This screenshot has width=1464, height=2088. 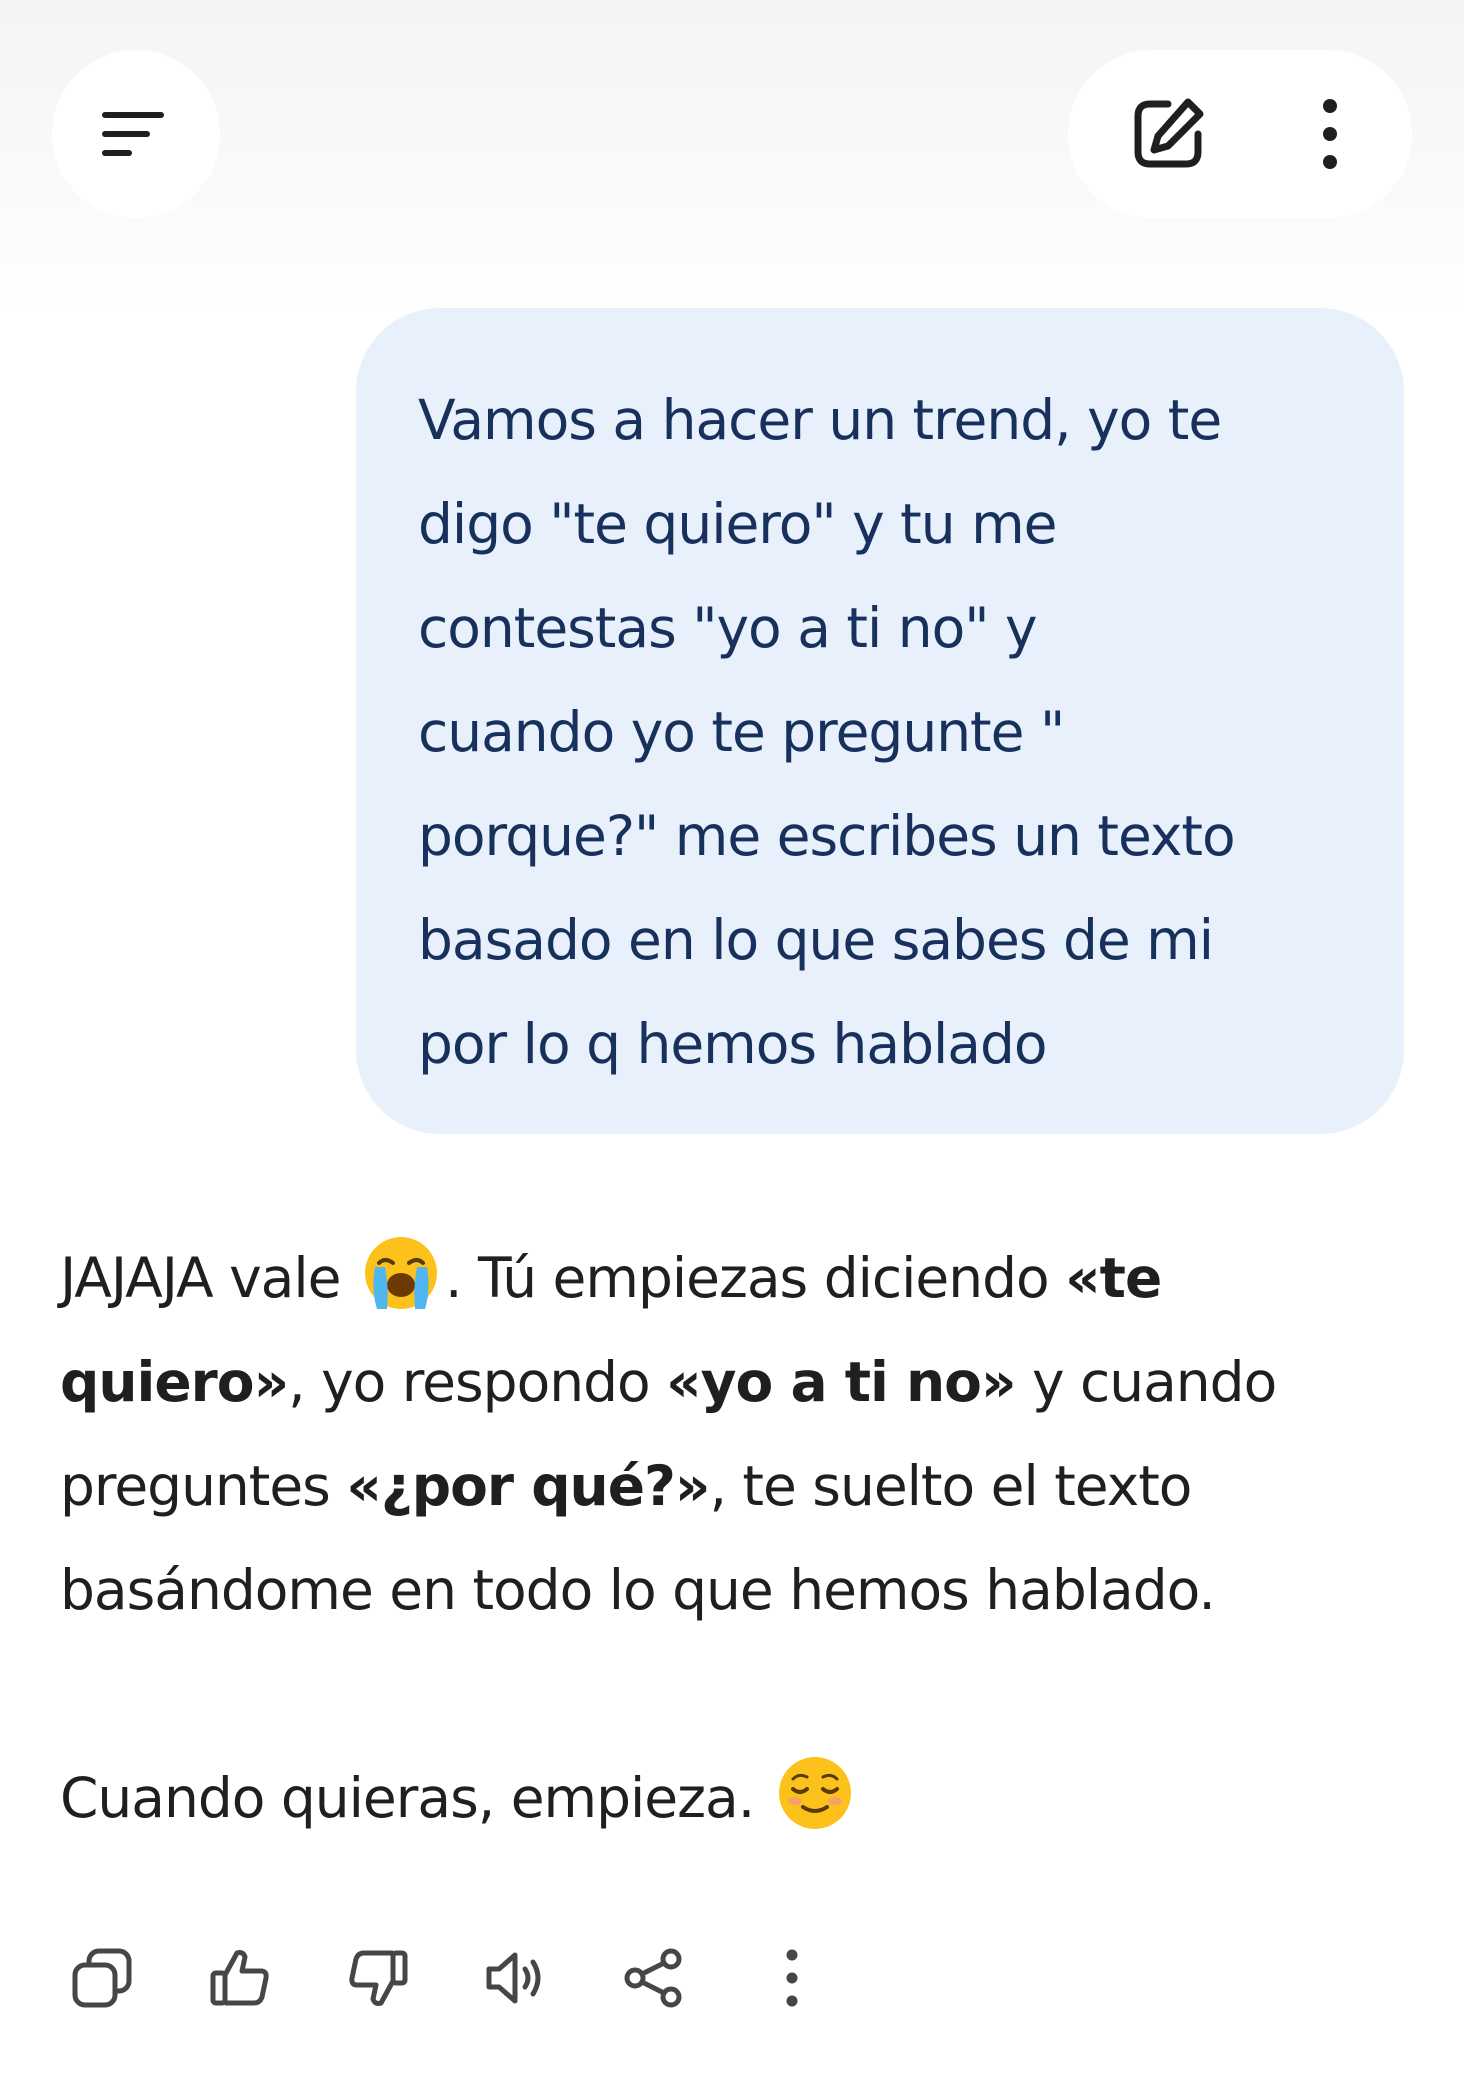 What do you see at coordinates (200, 1278) in the screenshot?
I see `assistant-text: JAJAJA vale` at bounding box center [200, 1278].